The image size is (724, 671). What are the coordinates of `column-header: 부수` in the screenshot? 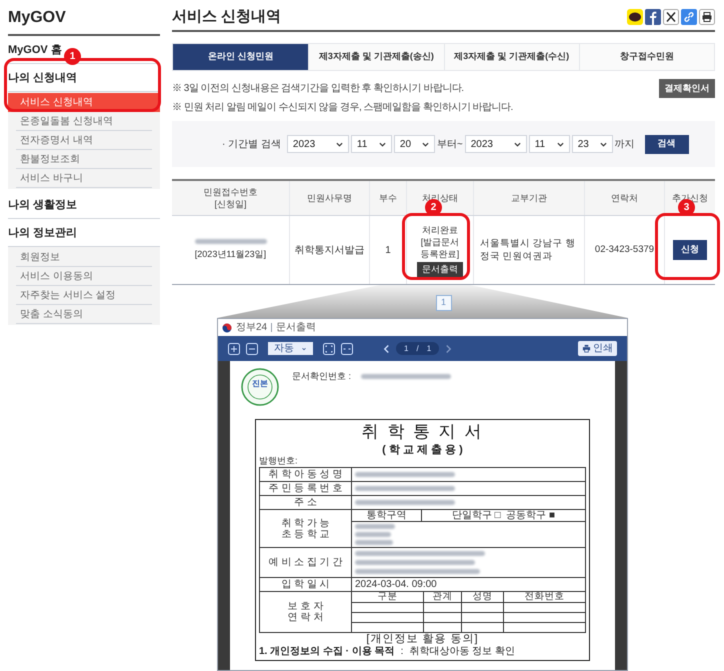 It's located at (387, 198).